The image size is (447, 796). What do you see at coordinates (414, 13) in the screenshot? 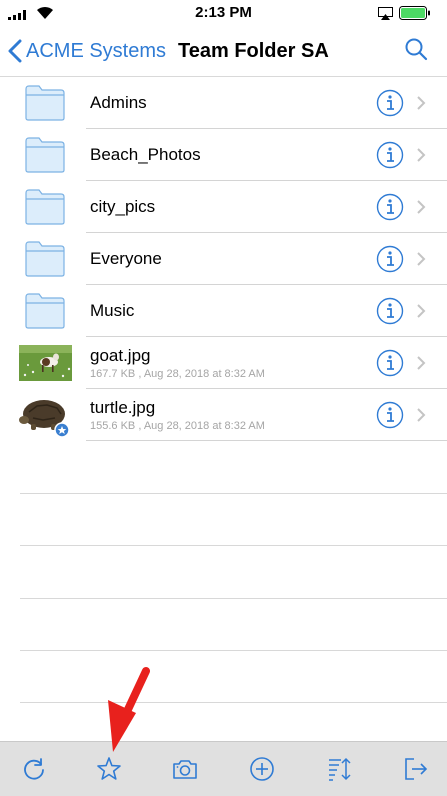
I see `battery-icon` at bounding box center [414, 13].